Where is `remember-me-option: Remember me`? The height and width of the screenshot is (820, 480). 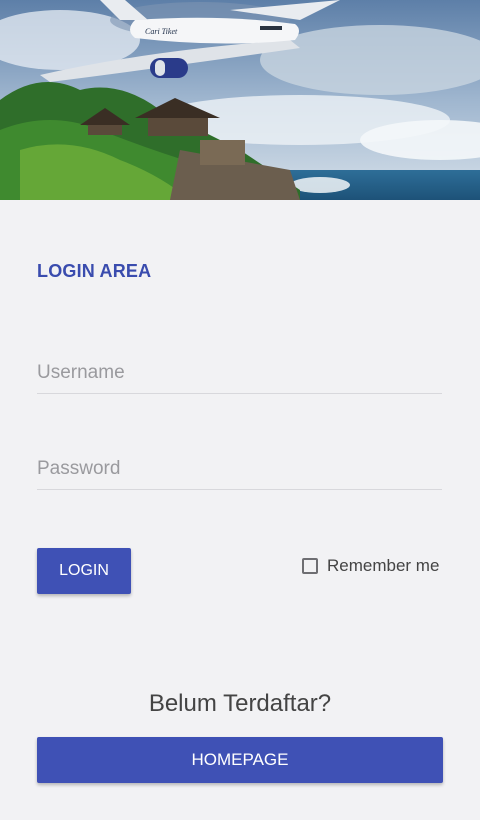
remember-me-option: Remember me is located at coordinates (370, 566).